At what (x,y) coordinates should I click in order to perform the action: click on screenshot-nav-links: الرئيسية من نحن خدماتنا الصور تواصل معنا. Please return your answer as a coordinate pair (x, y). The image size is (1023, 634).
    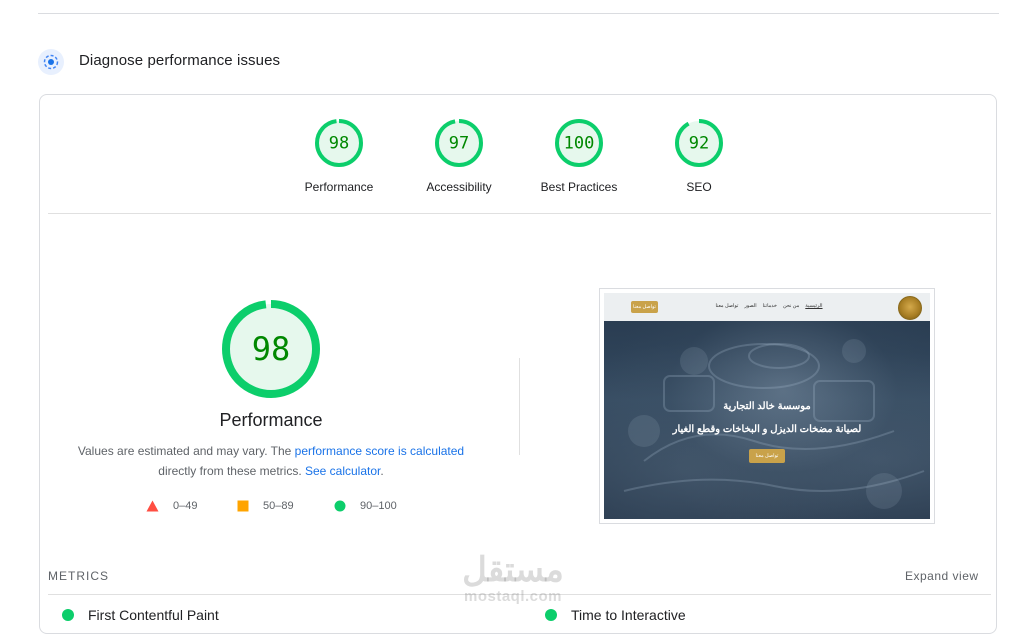
    Looking at the image, I should click on (769, 306).